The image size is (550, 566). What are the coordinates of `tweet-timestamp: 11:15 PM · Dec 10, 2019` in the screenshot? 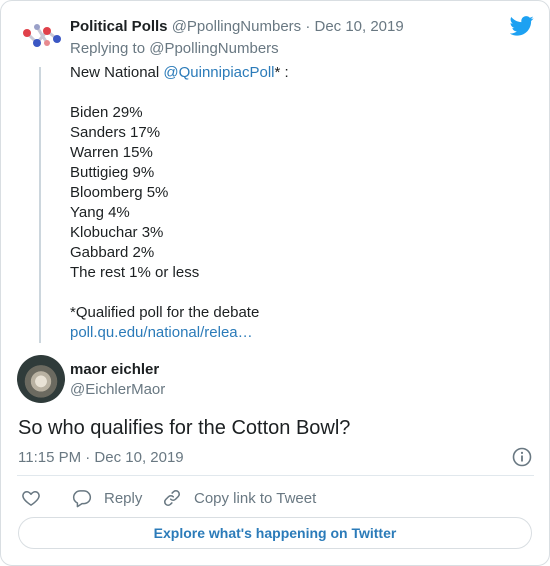 It's located at (101, 458).